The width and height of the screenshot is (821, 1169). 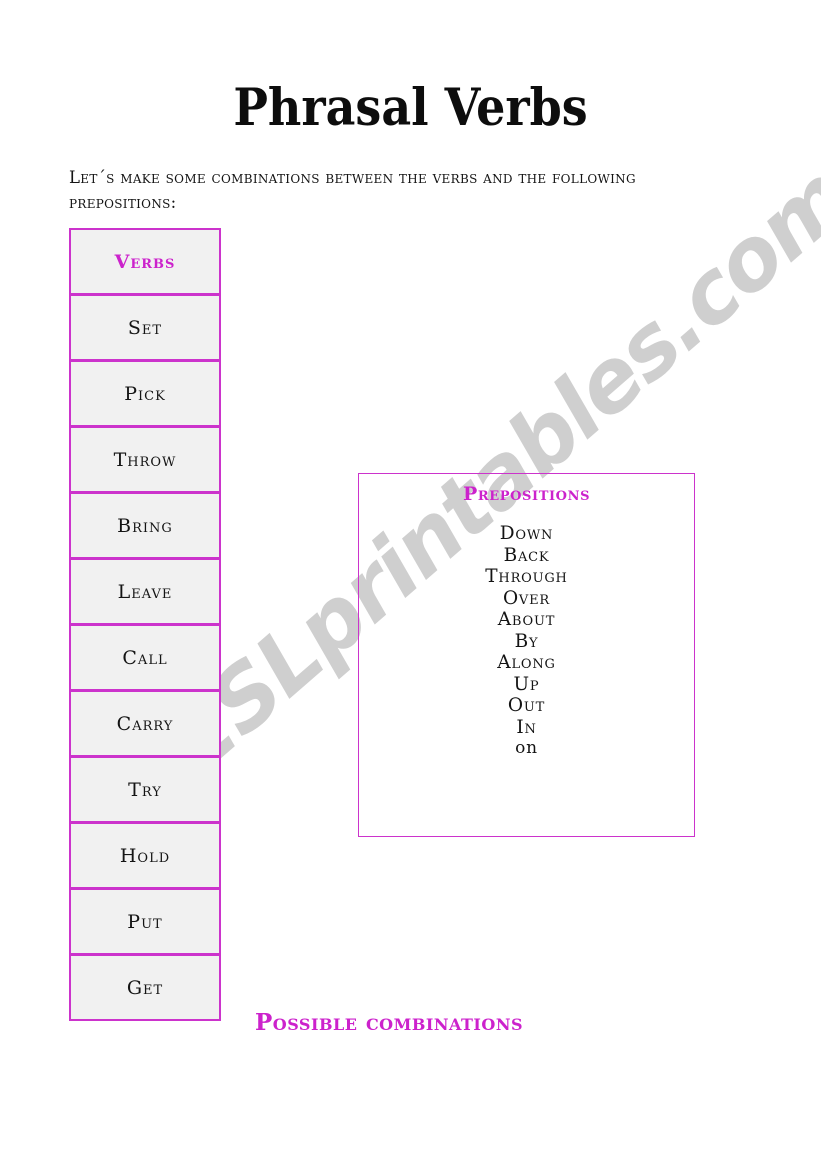 What do you see at coordinates (526, 598) in the screenshot?
I see `preposition-item: Over` at bounding box center [526, 598].